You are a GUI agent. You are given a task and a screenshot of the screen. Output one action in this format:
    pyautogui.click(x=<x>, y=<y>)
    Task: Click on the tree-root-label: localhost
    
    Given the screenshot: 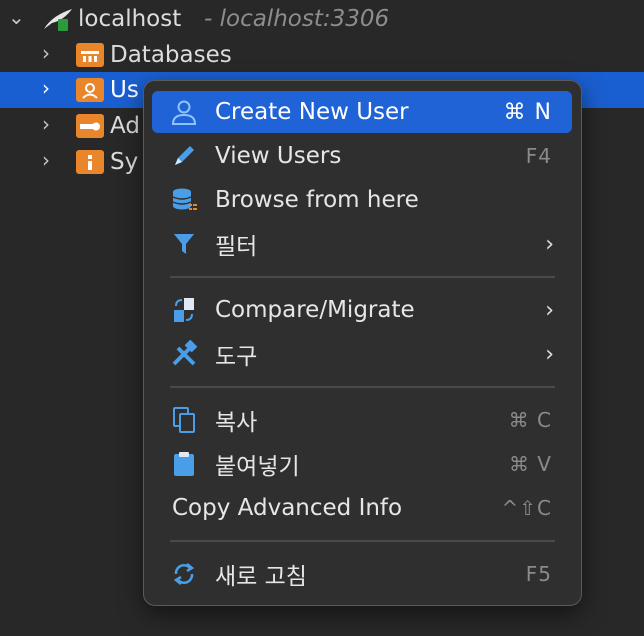 What is the action you would take?
    pyautogui.click(x=130, y=19)
    